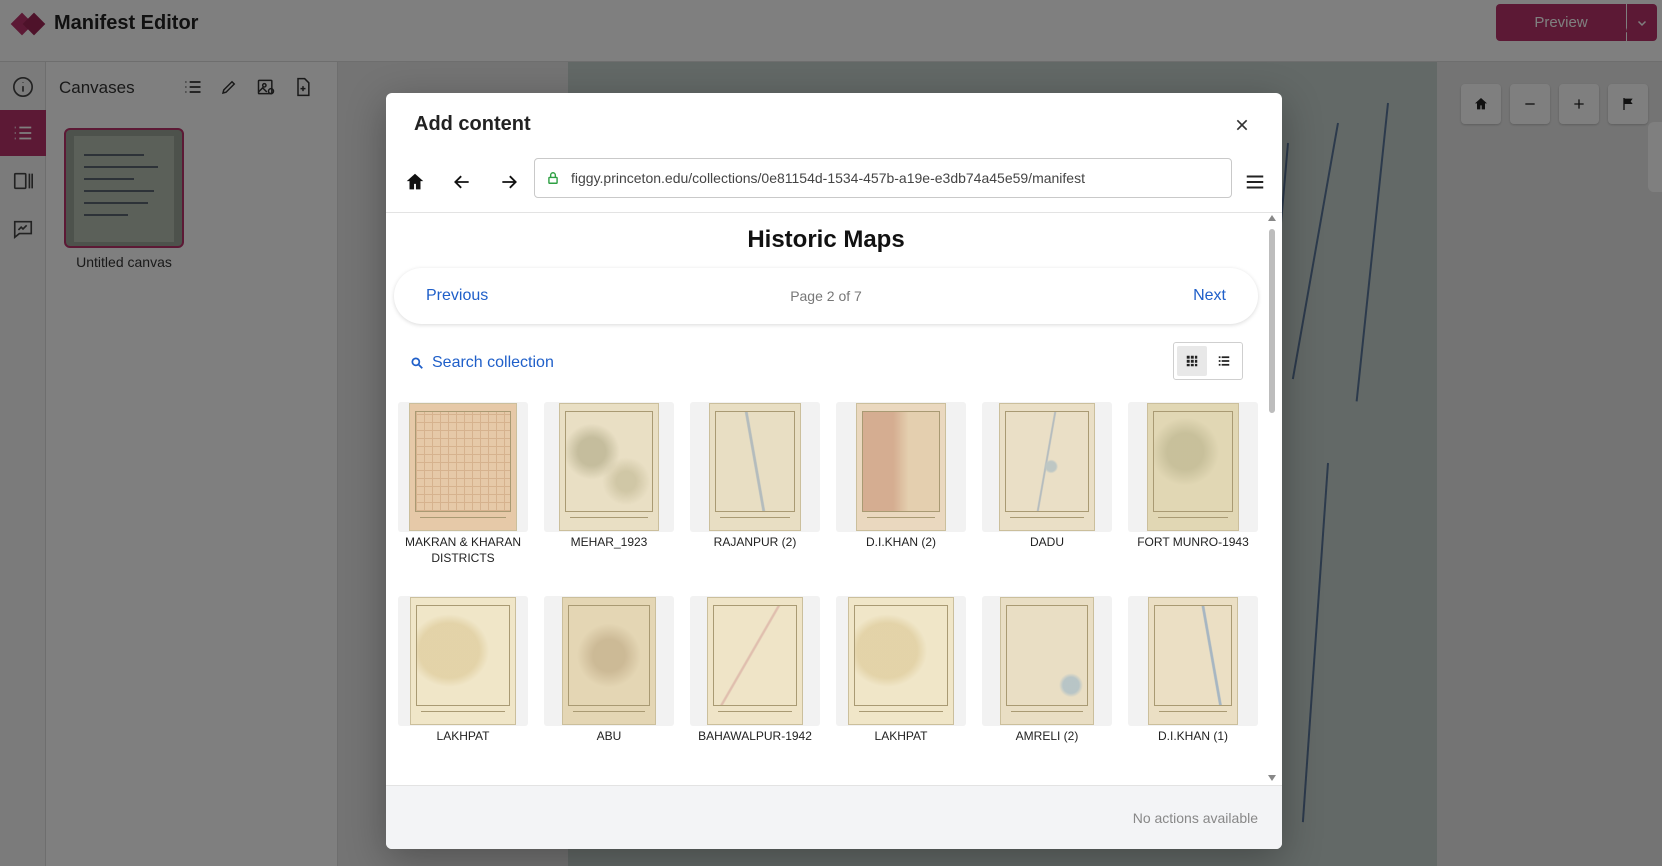  Describe the element at coordinates (1046, 542) in the screenshot. I see `item-label: DADU` at that location.